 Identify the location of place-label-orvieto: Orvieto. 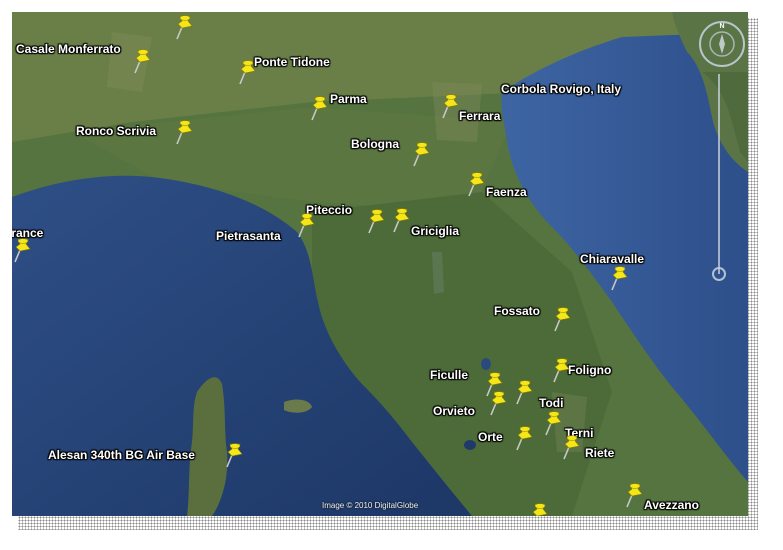
(454, 411).